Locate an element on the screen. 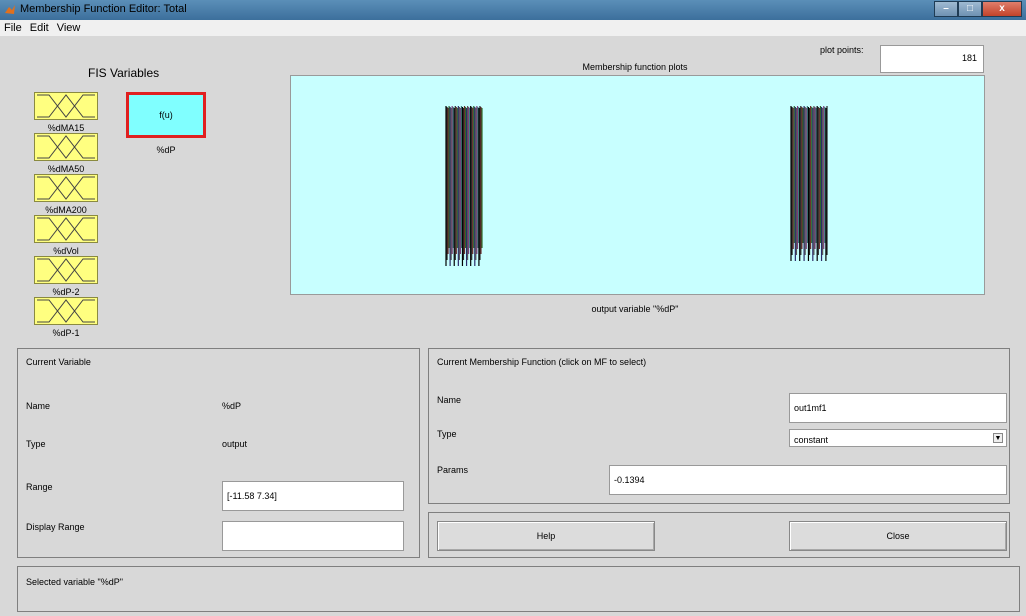  menu-edit: Edit is located at coordinates (39, 28).